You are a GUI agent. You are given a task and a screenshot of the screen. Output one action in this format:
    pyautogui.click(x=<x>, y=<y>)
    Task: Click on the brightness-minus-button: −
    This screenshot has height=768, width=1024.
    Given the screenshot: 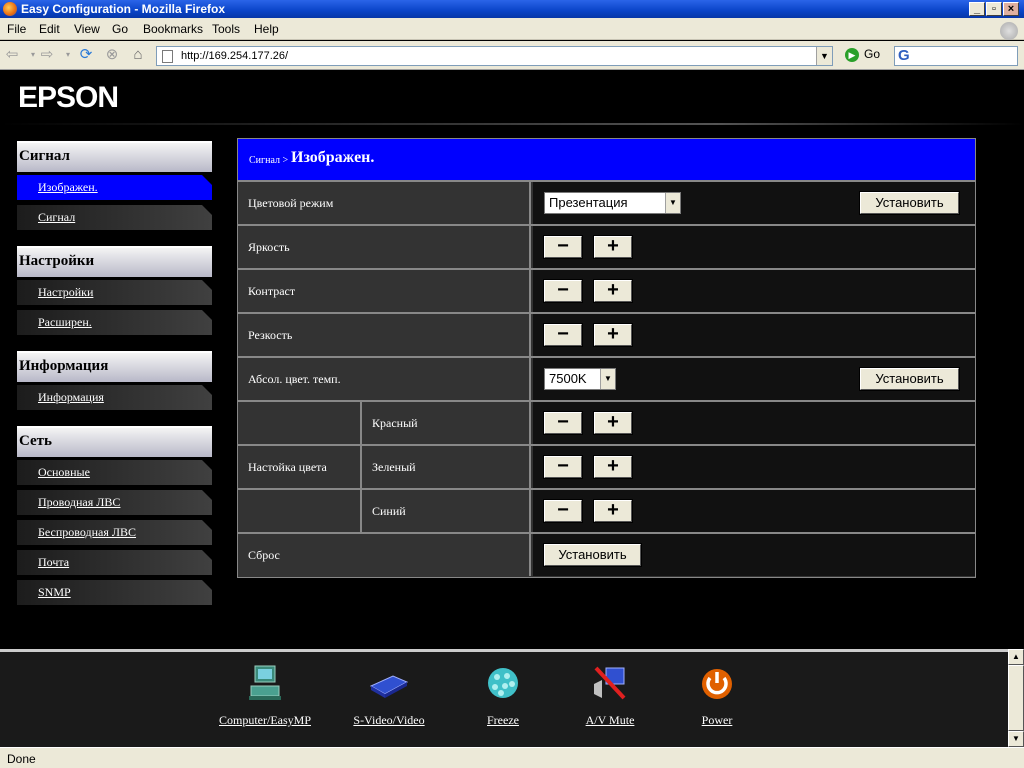 What is the action you would take?
    pyautogui.click(x=563, y=247)
    